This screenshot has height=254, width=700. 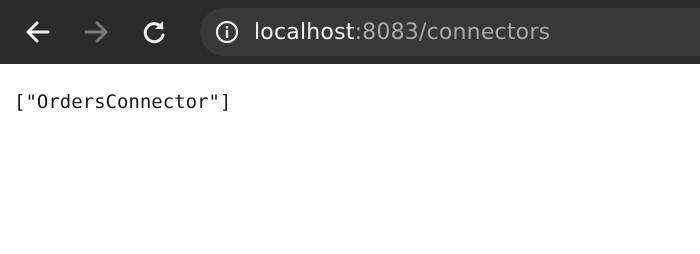 What do you see at coordinates (227, 32) in the screenshot?
I see `info-icon` at bounding box center [227, 32].